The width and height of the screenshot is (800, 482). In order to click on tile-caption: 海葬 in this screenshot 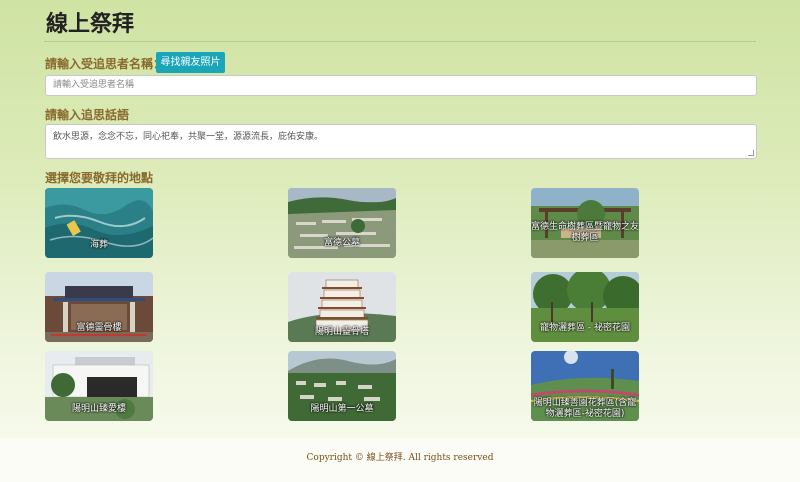, I will do `click(98, 245)`.